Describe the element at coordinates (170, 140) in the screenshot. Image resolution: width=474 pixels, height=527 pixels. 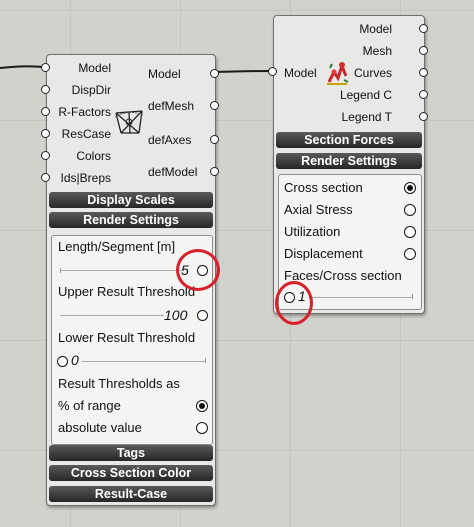
I see `output-label-defaxes: defAxes` at that location.